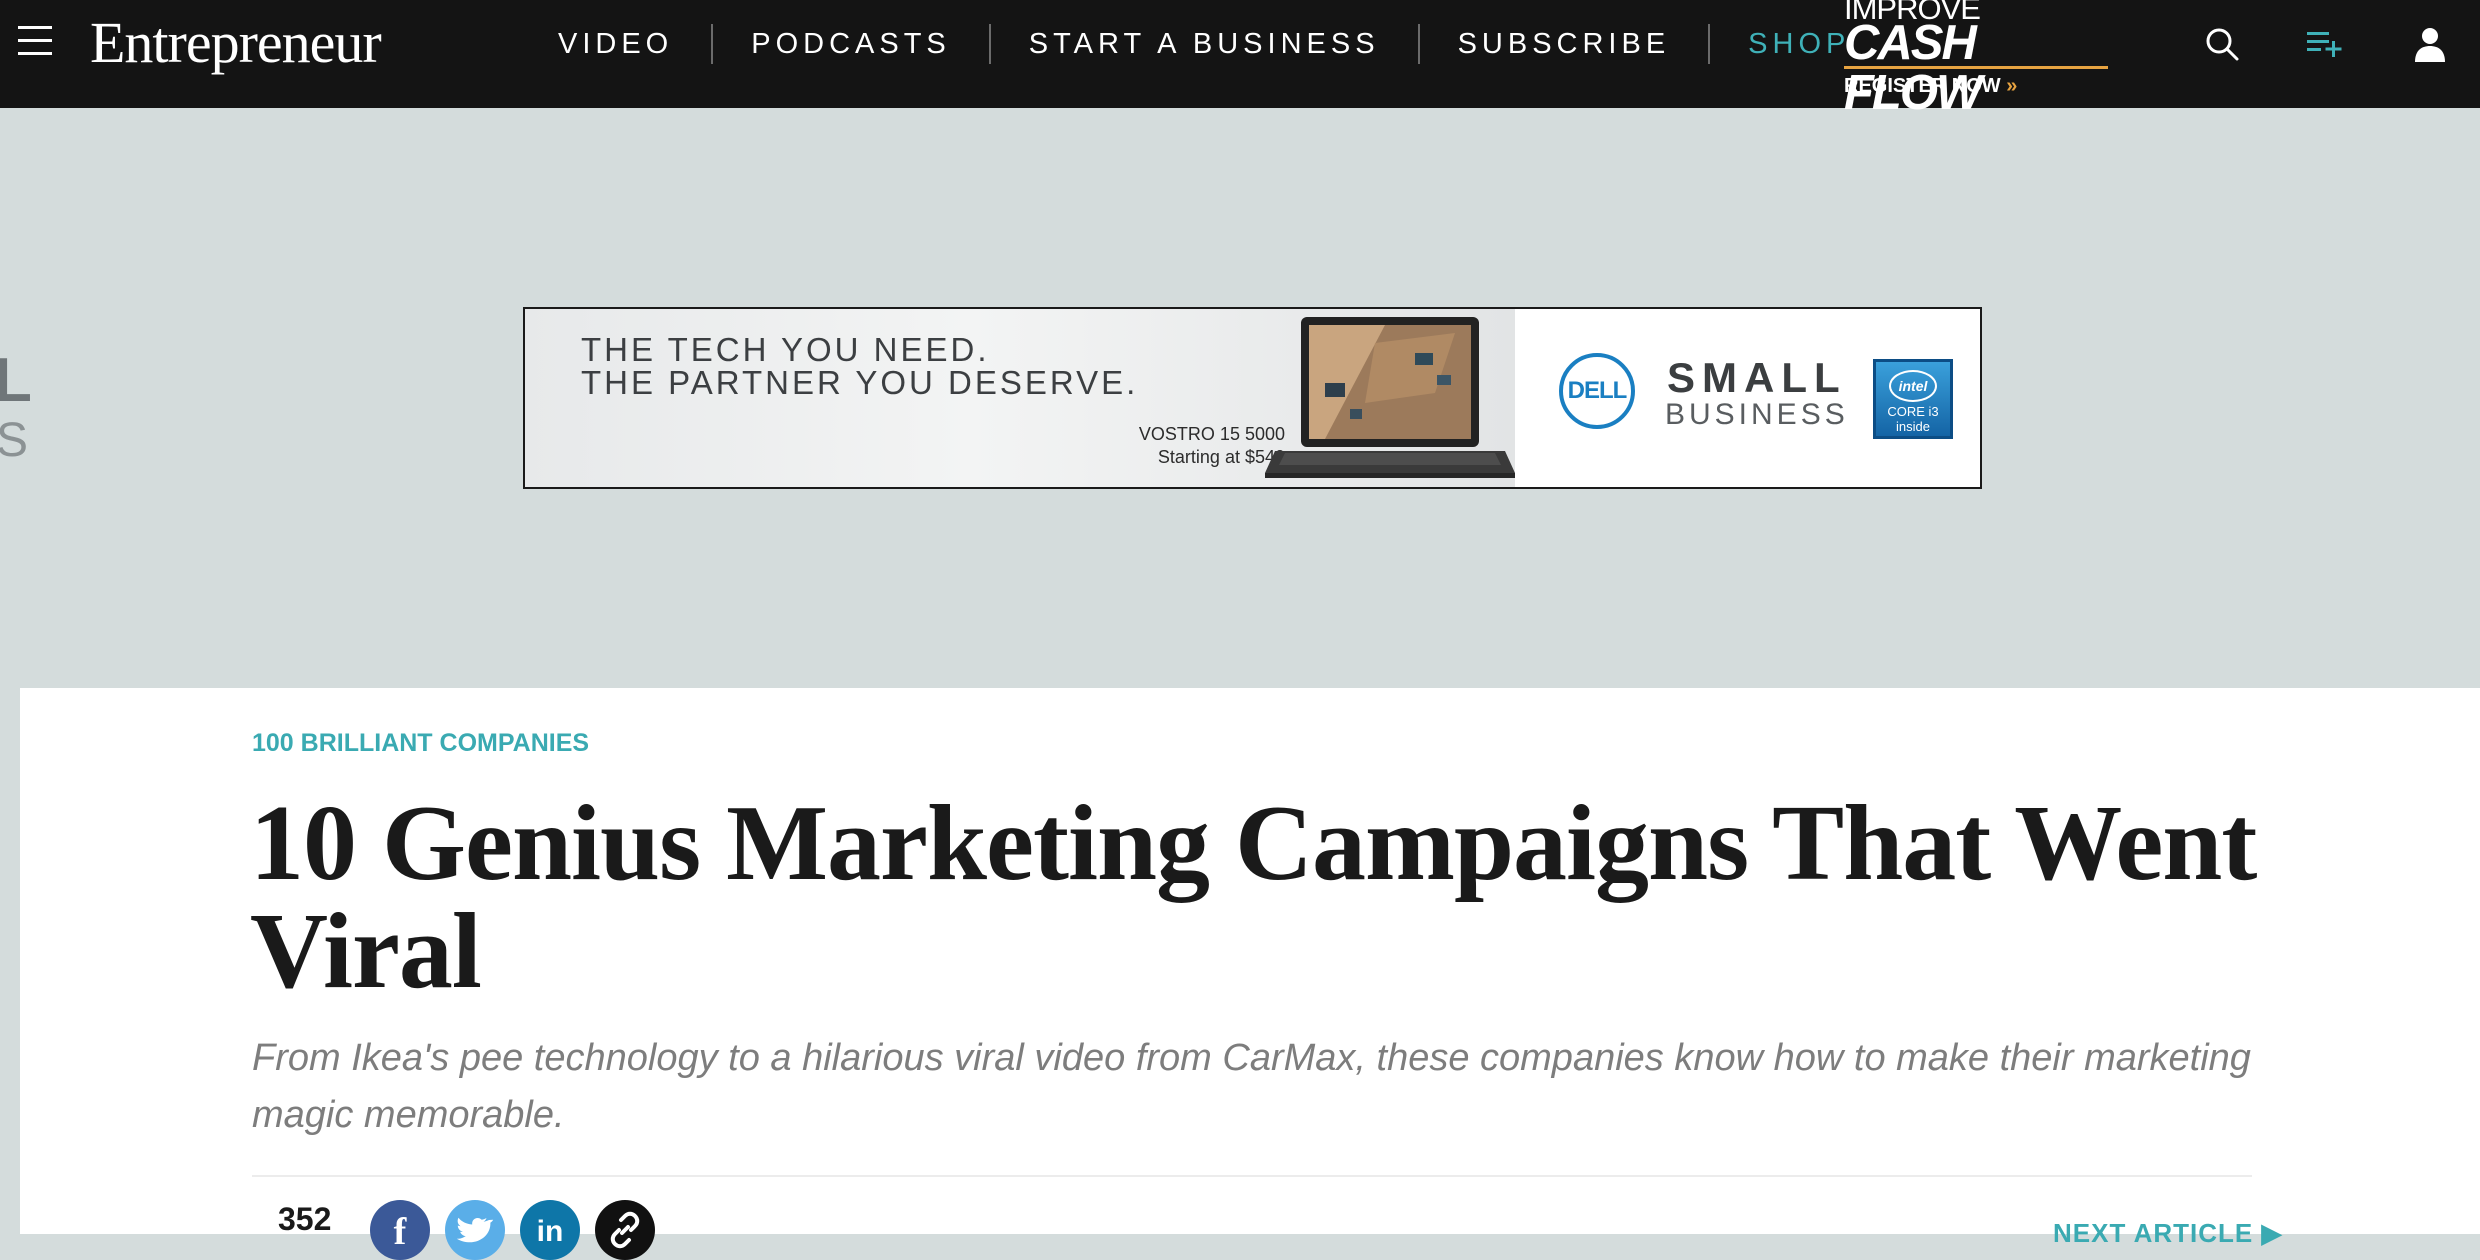 This screenshot has width=2480, height=1260. I want to click on nav-link-podcasts: PODCASTS, so click(850, 44).